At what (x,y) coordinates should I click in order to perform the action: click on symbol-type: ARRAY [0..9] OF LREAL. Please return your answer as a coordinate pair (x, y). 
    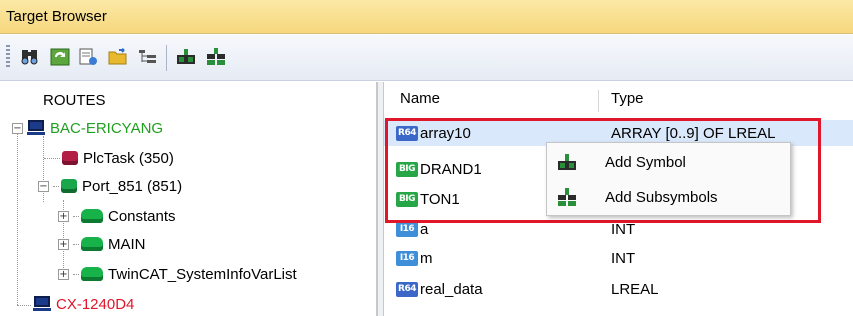
    Looking at the image, I should click on (693, 133).